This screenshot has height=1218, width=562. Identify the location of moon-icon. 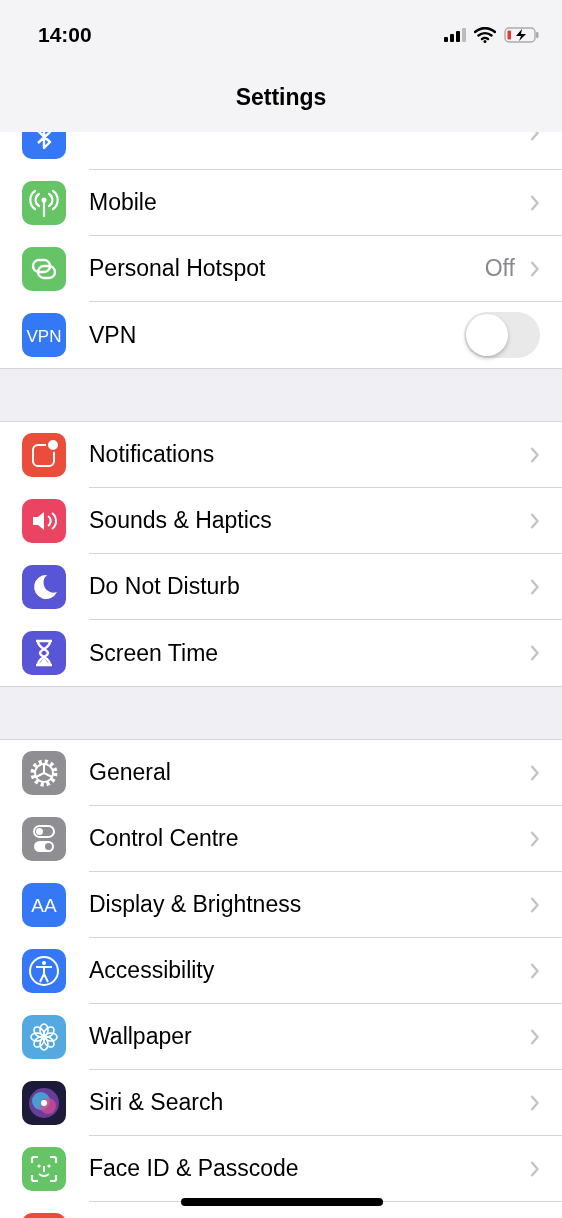
(44, 587).